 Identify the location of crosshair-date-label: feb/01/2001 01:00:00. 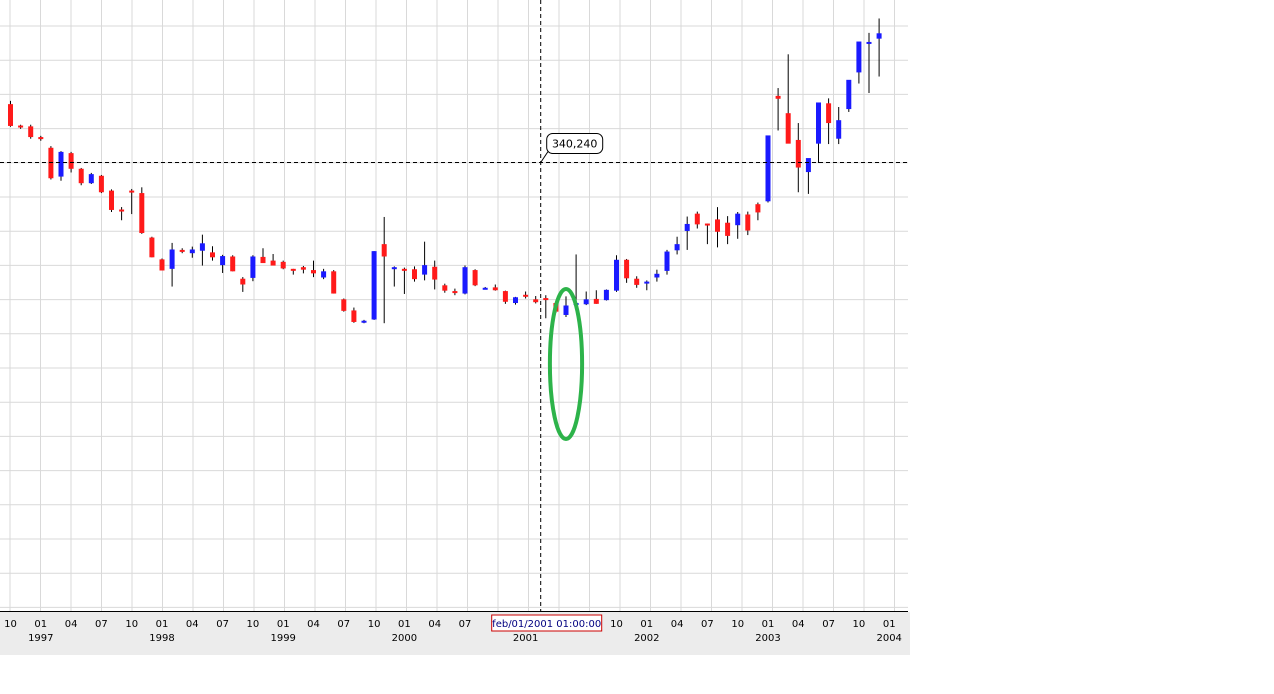
(546, 624).